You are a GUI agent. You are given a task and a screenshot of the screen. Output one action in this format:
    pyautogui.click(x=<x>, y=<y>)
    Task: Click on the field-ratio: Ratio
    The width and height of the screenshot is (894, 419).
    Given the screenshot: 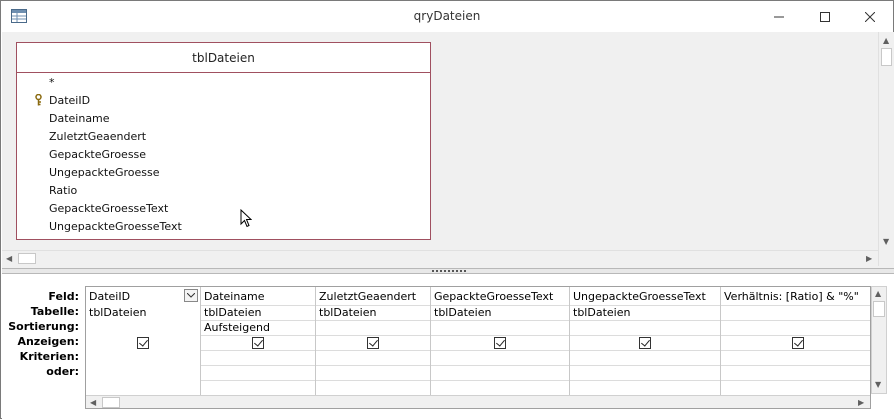 What is the action you would take?
    pyautogui.click(x=63, y=190)
    